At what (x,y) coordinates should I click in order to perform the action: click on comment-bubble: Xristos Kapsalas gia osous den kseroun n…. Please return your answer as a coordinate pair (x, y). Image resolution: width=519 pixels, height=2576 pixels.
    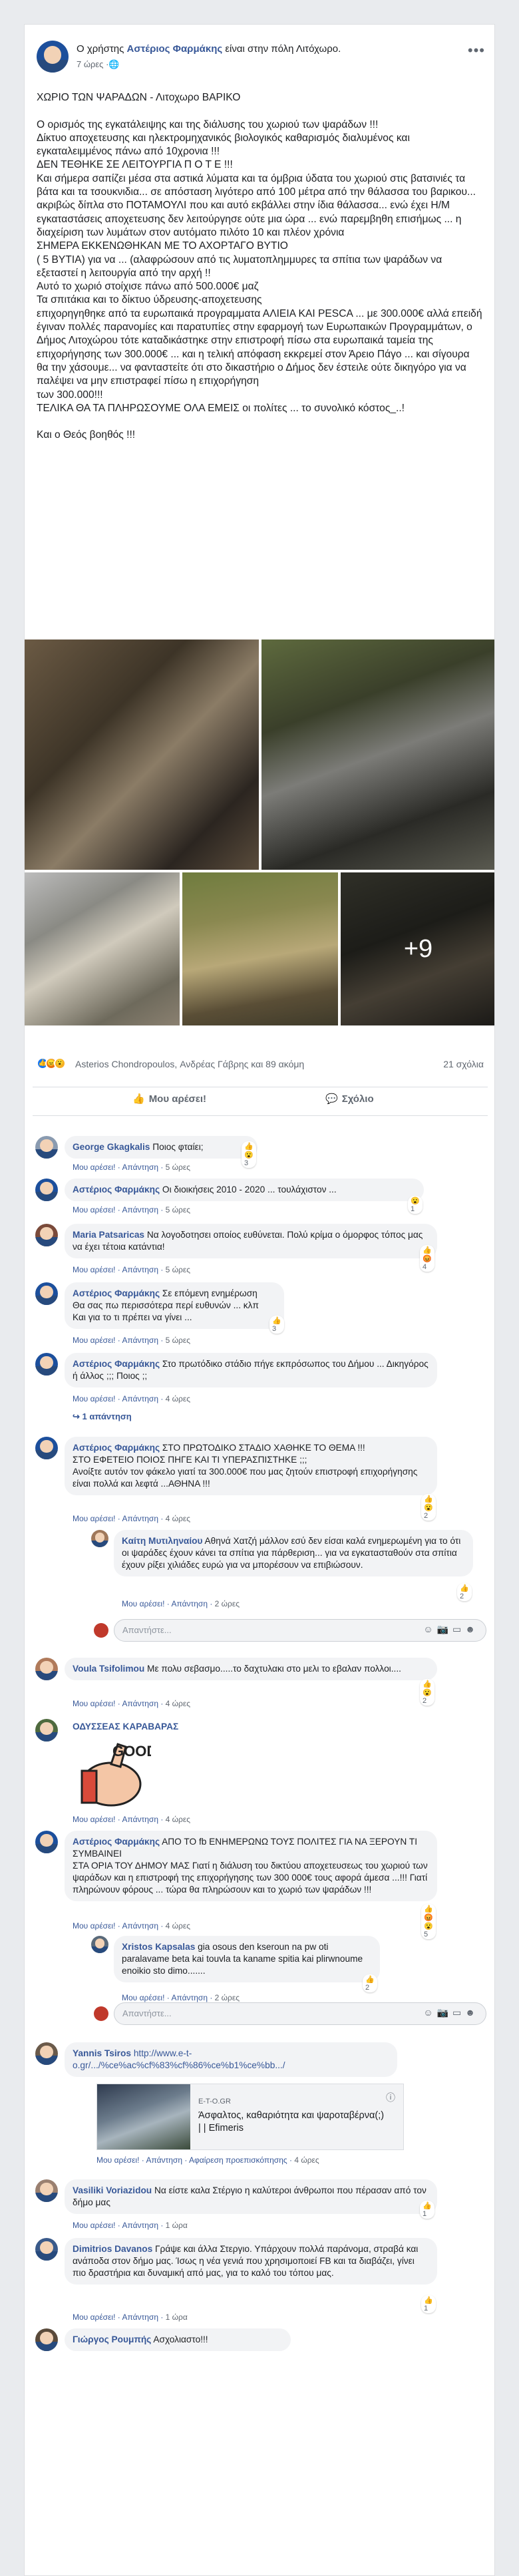
    Looking at the image, I should click on (247, 1959).